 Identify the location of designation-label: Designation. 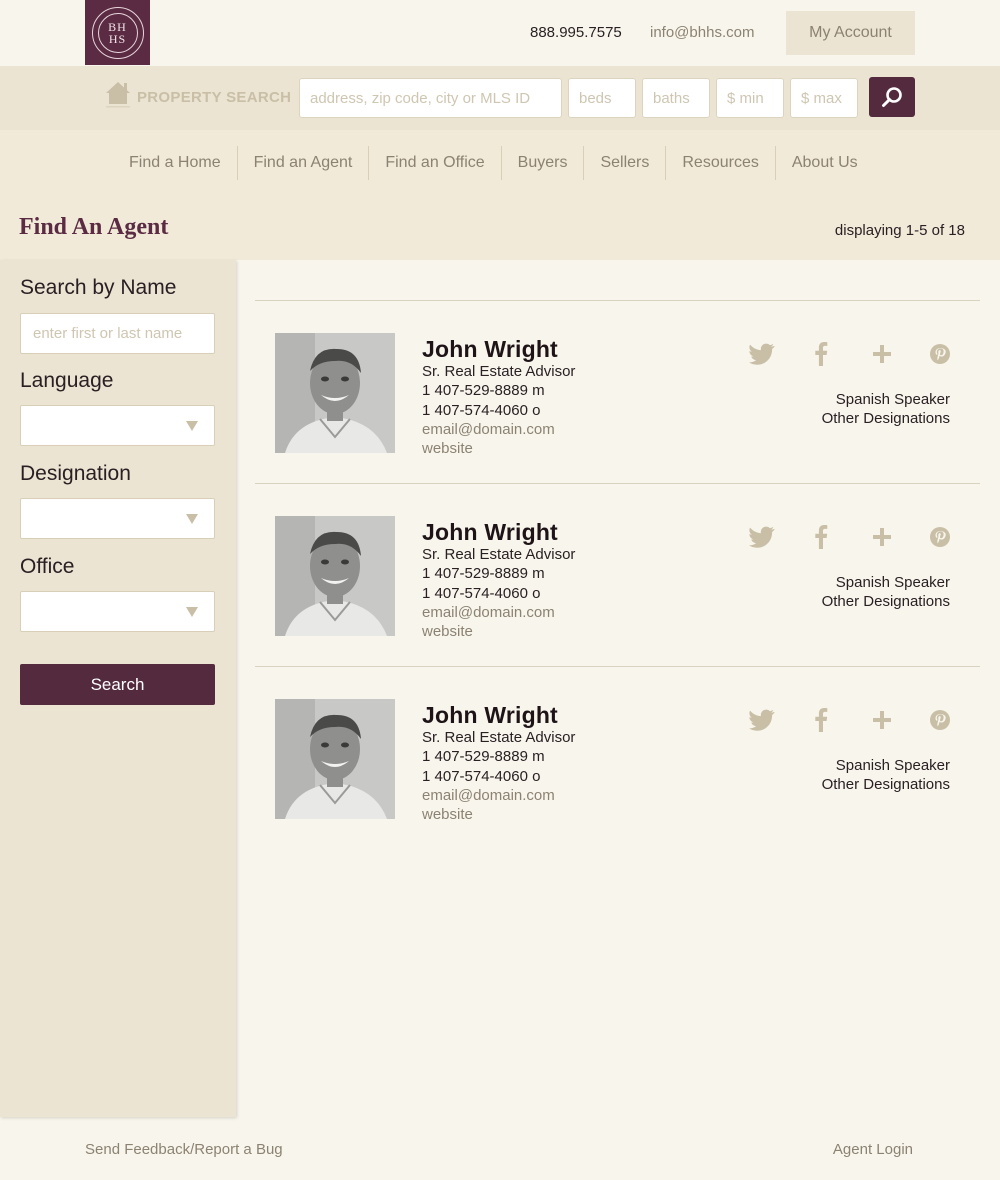
(75, 473).